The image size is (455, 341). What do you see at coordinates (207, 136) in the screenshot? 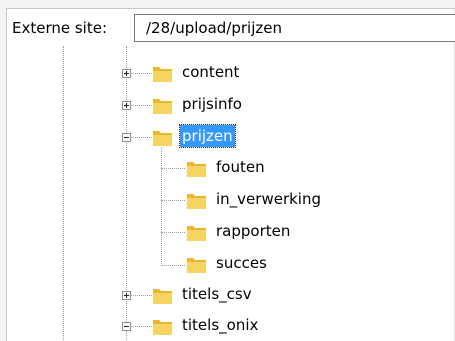
I see `tree-item-label-selected: prijzen` at bounding box center [207, 136].